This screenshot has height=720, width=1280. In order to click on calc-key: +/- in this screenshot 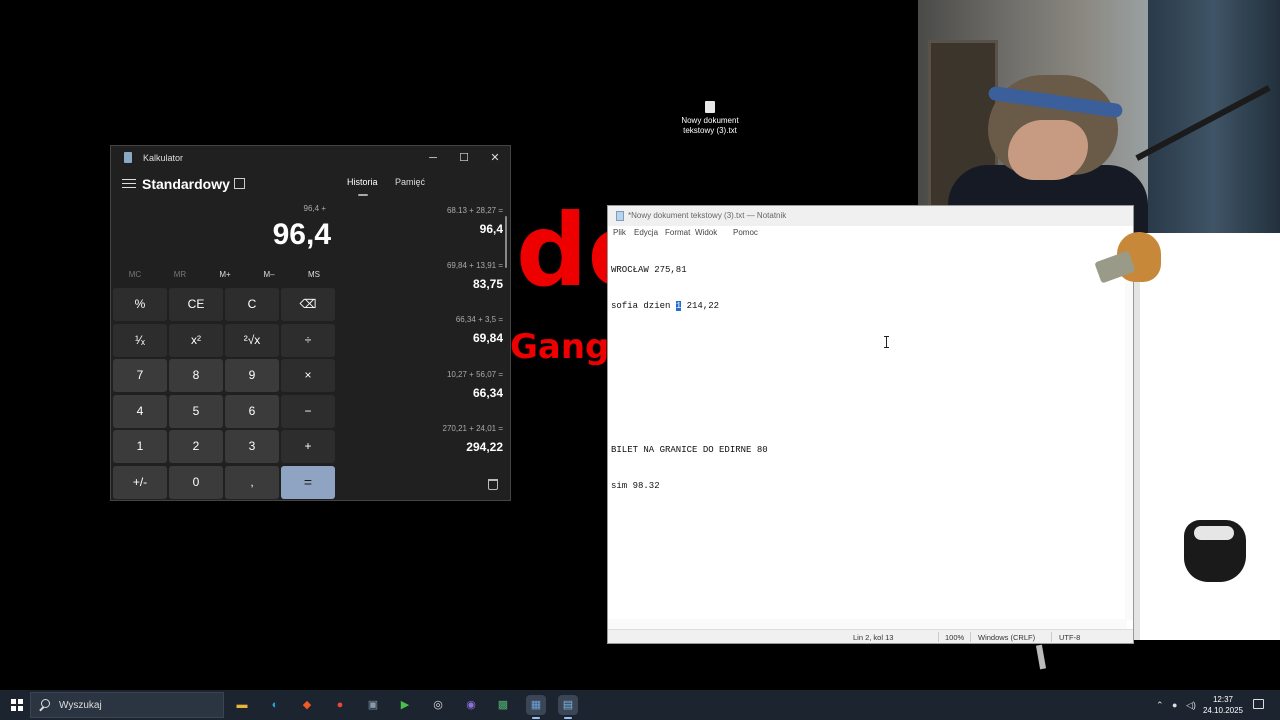, I will do `click(140, 482)`.